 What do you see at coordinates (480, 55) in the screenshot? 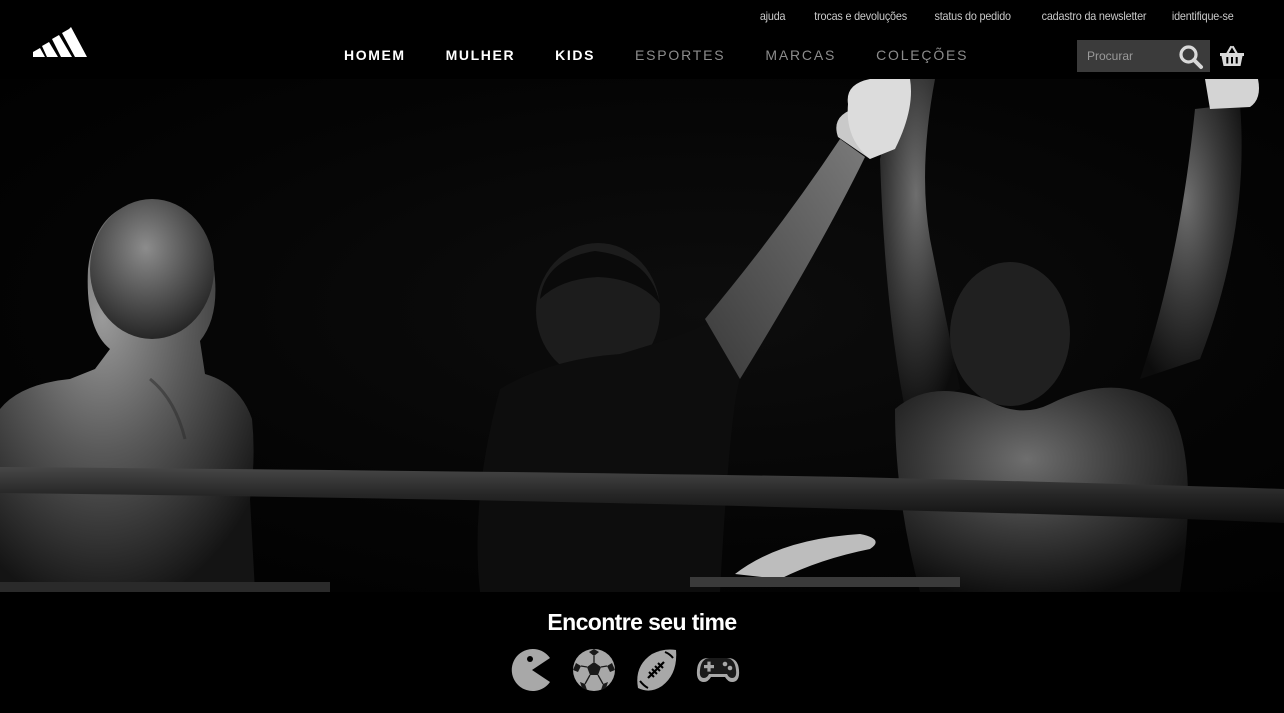
I see `nav-item-mulher: MULHER` at bounding box center [480, 55].